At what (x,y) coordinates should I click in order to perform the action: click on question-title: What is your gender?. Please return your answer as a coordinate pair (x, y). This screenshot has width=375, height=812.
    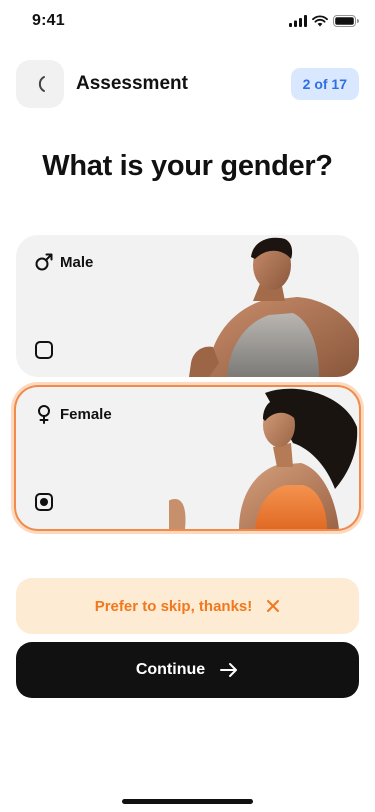
    Looking at the image, I should click on (187, 166).